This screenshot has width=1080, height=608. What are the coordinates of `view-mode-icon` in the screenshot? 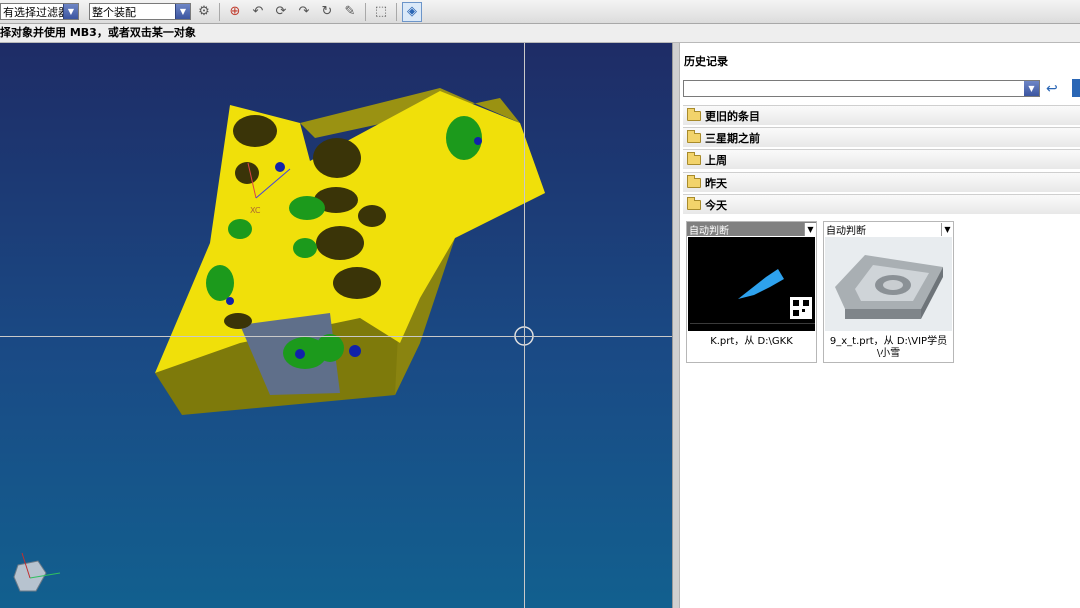 It's located at (1076, 88).